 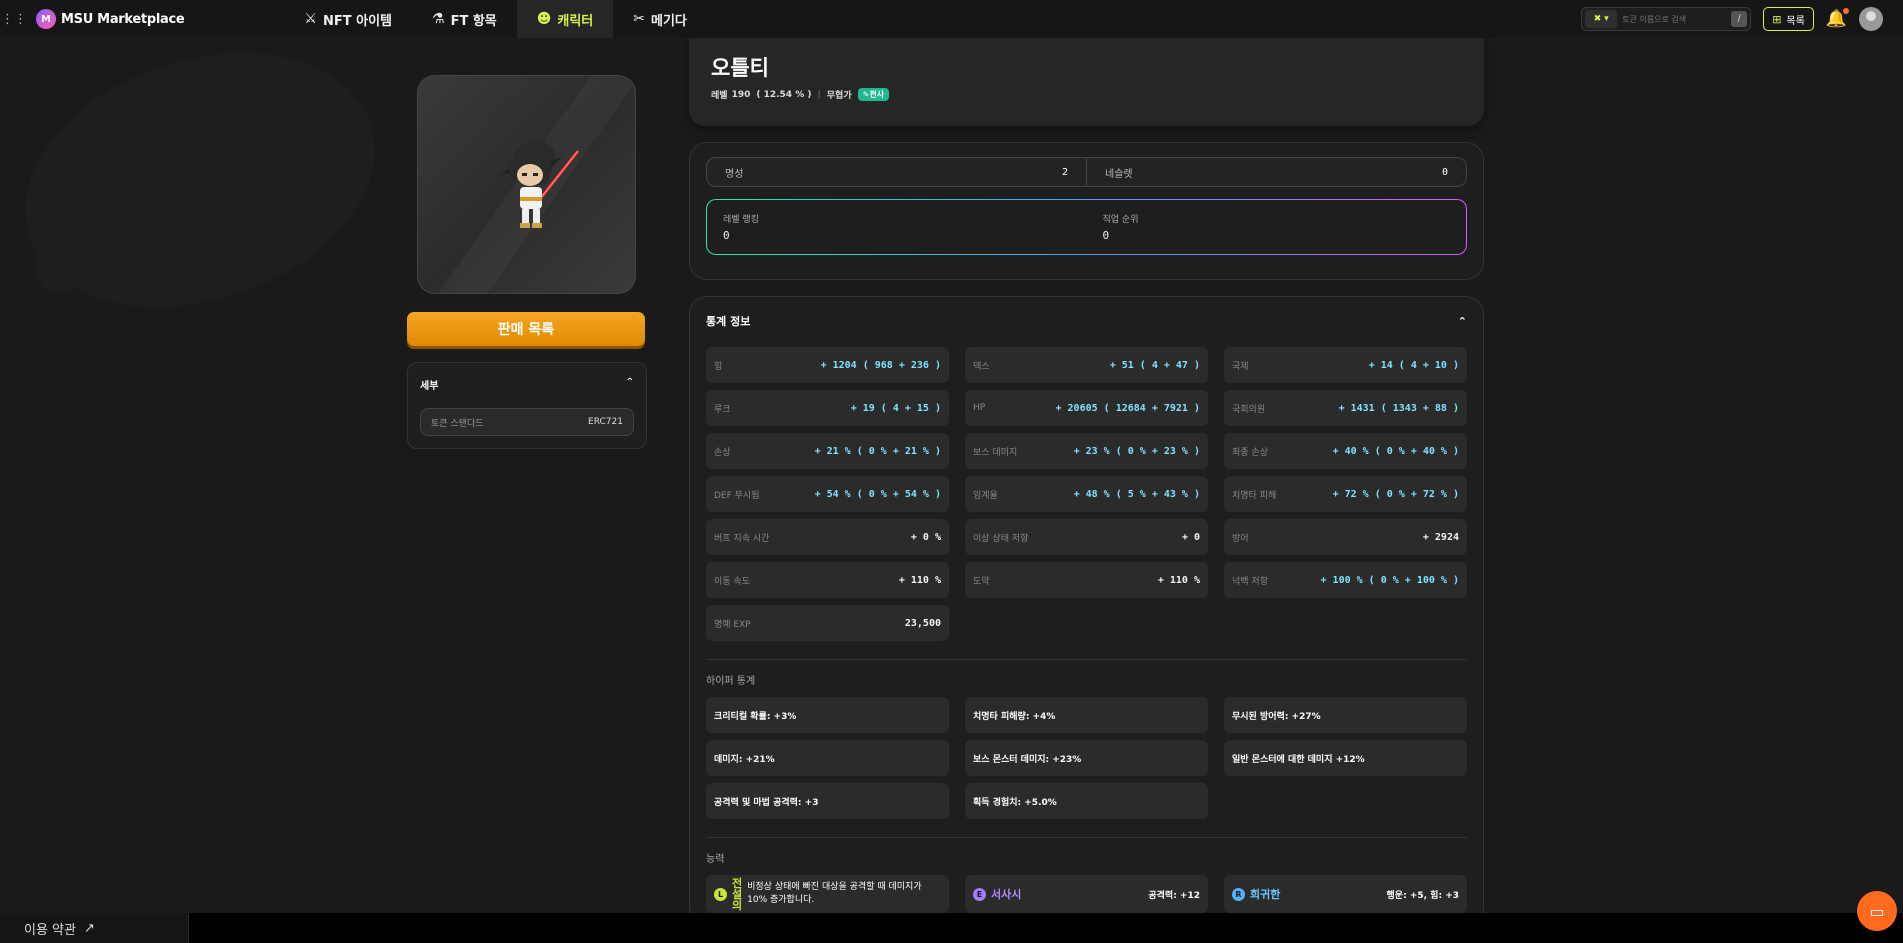 I want to click on stat-value: + 51 ( 4 + 47 ), so click(x=1154, y=365).